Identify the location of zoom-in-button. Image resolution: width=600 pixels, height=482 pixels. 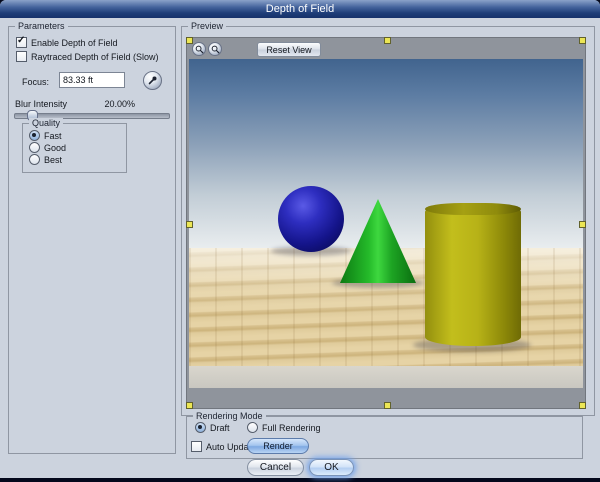
(215, 49).